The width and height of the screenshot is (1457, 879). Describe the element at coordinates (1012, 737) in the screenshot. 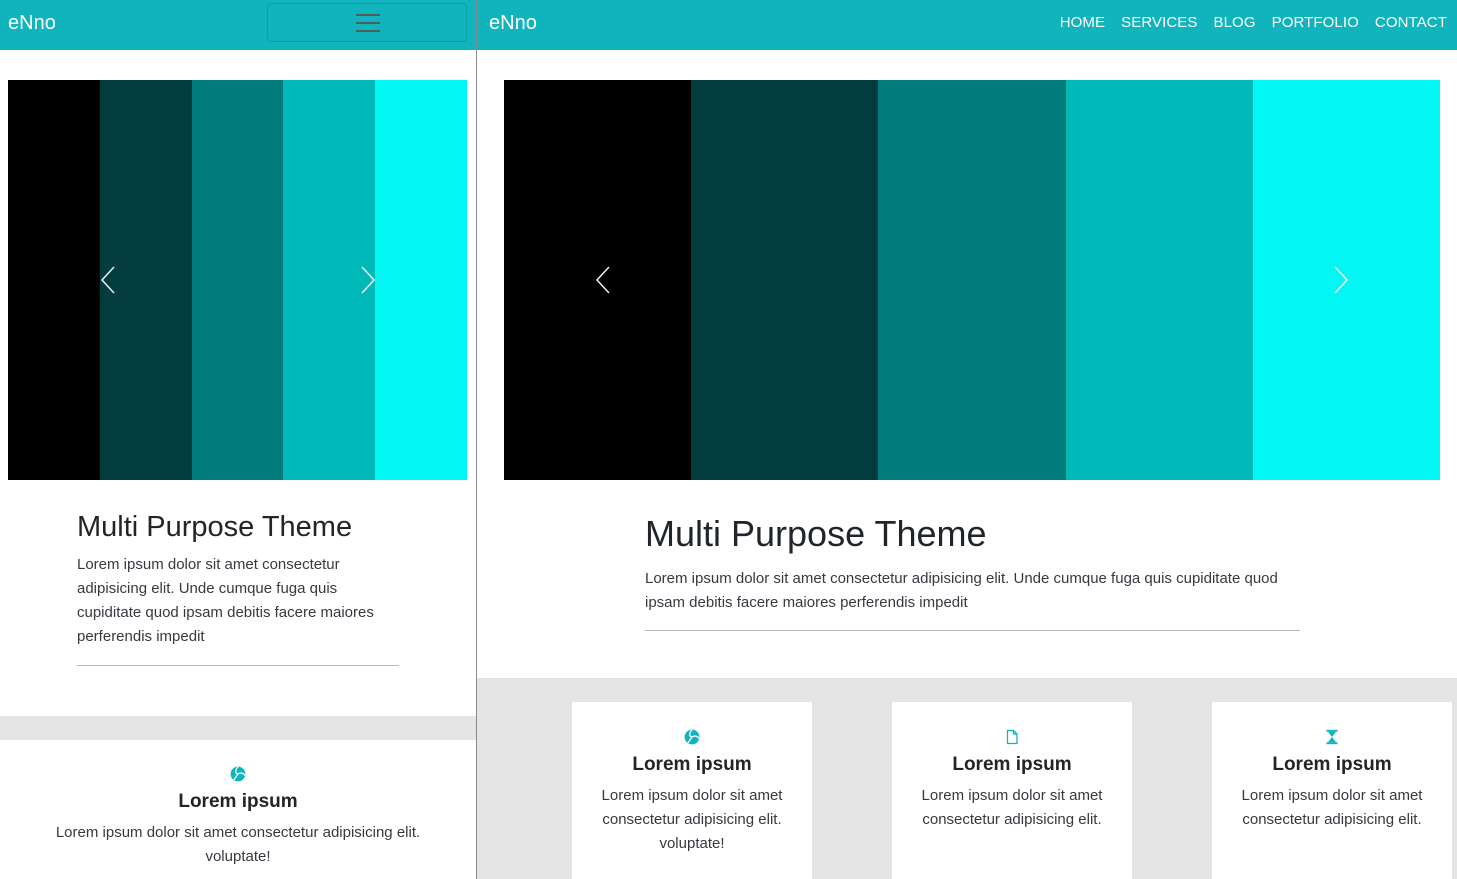

I see `file-icon` at that location.